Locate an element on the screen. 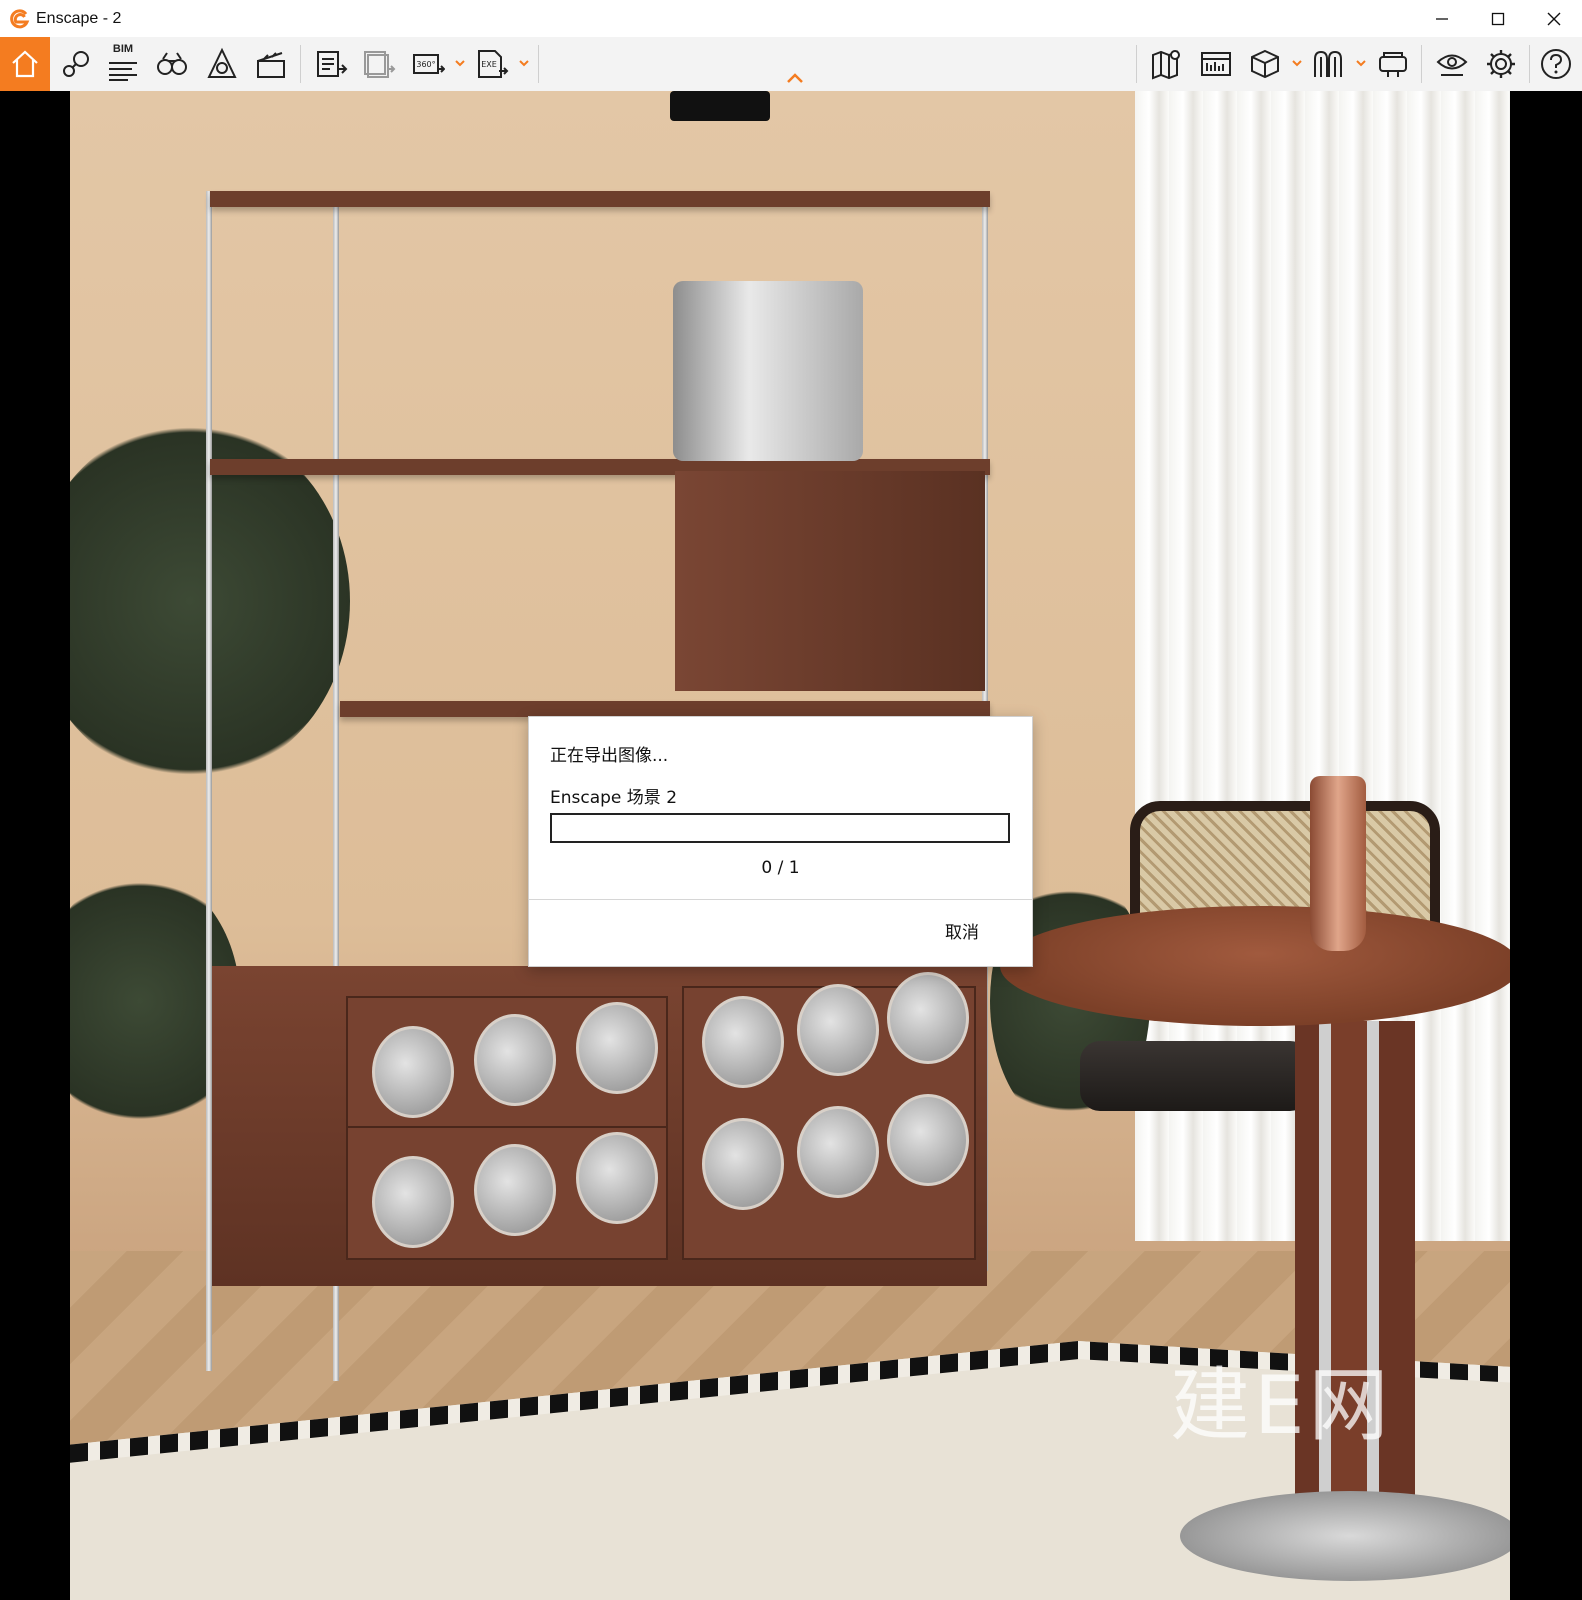  close-button is located at coordinates (1554, 18).